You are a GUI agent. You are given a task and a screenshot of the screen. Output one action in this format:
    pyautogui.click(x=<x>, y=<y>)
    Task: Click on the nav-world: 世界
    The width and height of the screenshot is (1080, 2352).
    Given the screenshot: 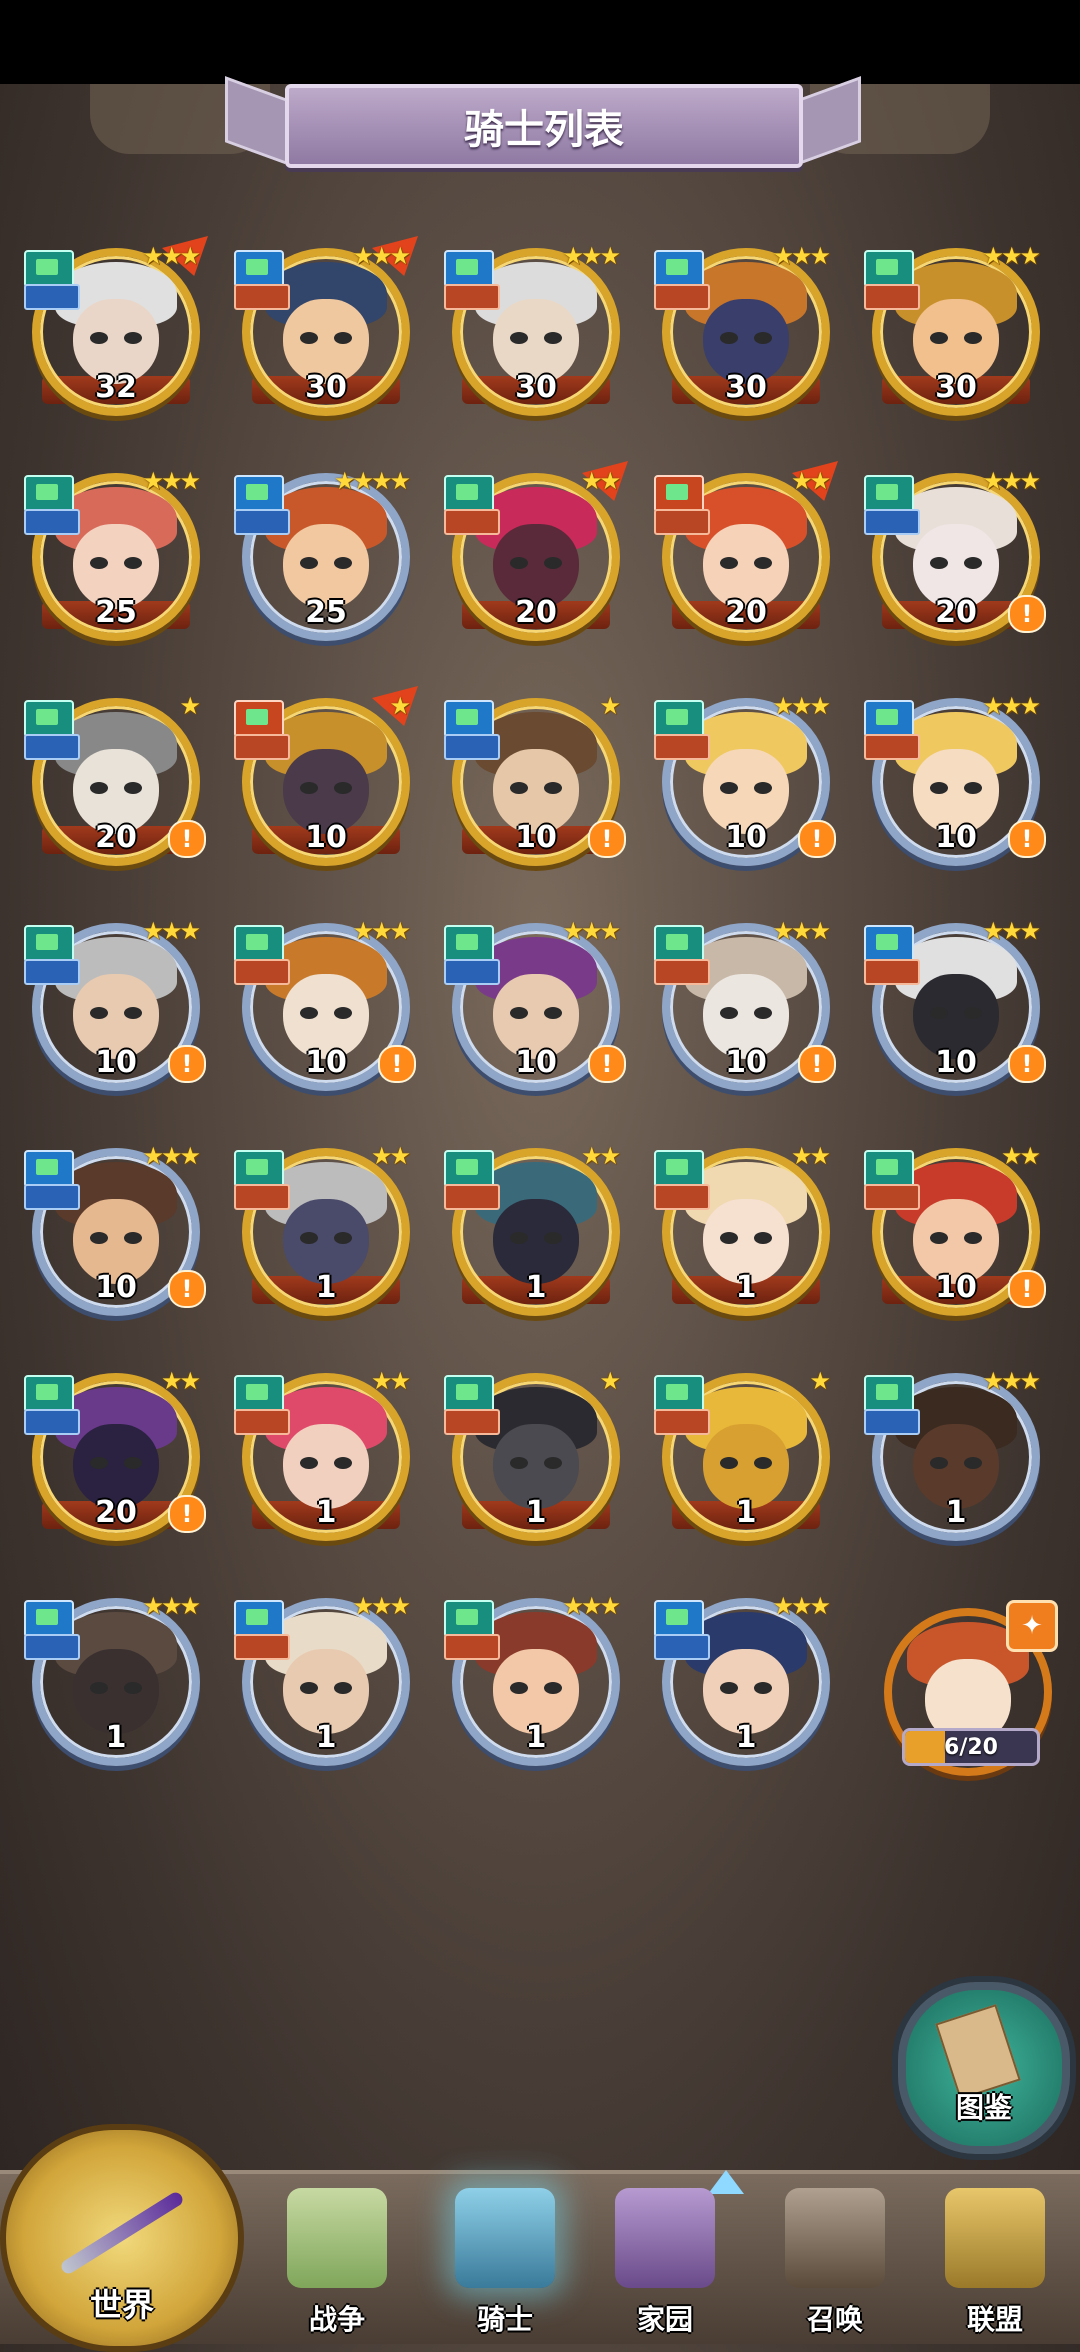 What is the action you would take?
    pyautogui.click(x=122, y=2238)
    